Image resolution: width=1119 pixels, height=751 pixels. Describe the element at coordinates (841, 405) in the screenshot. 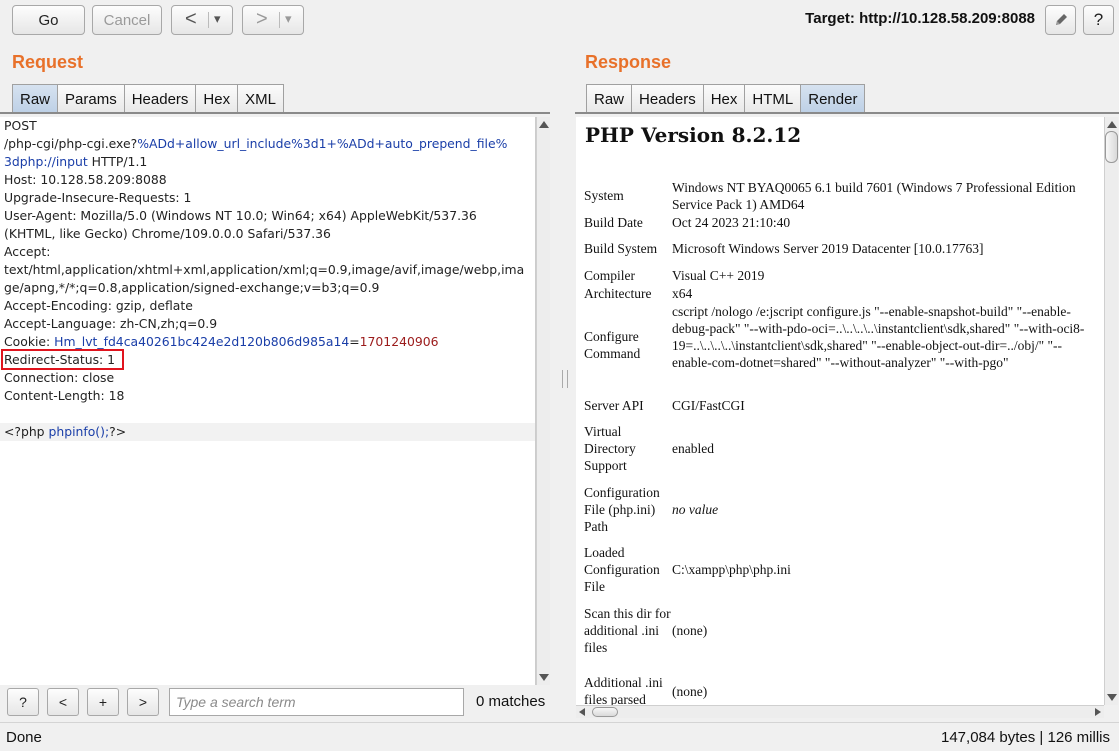

I see `php-info-row: Server API CGI/FastCGI` at that location.